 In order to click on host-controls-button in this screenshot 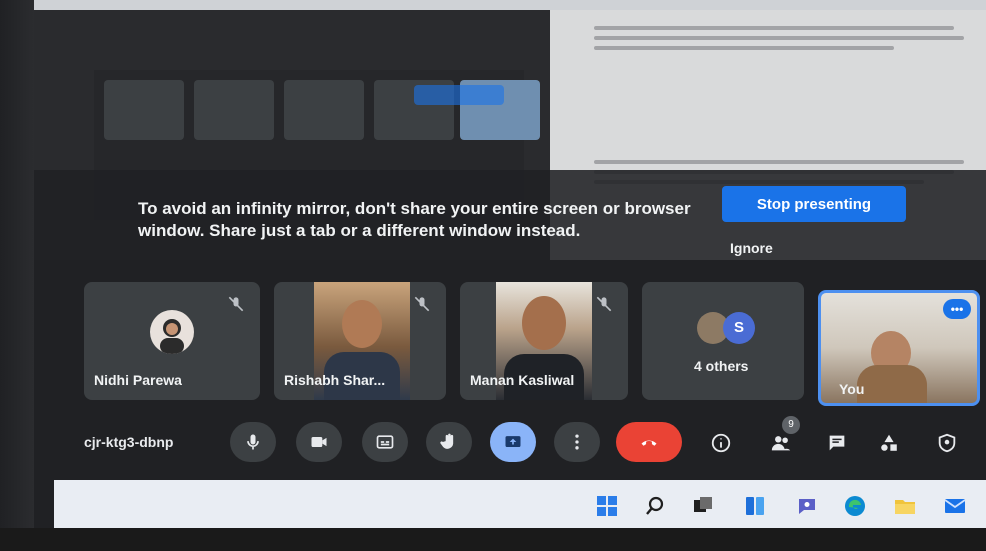, I will do `click(947, 443)`.